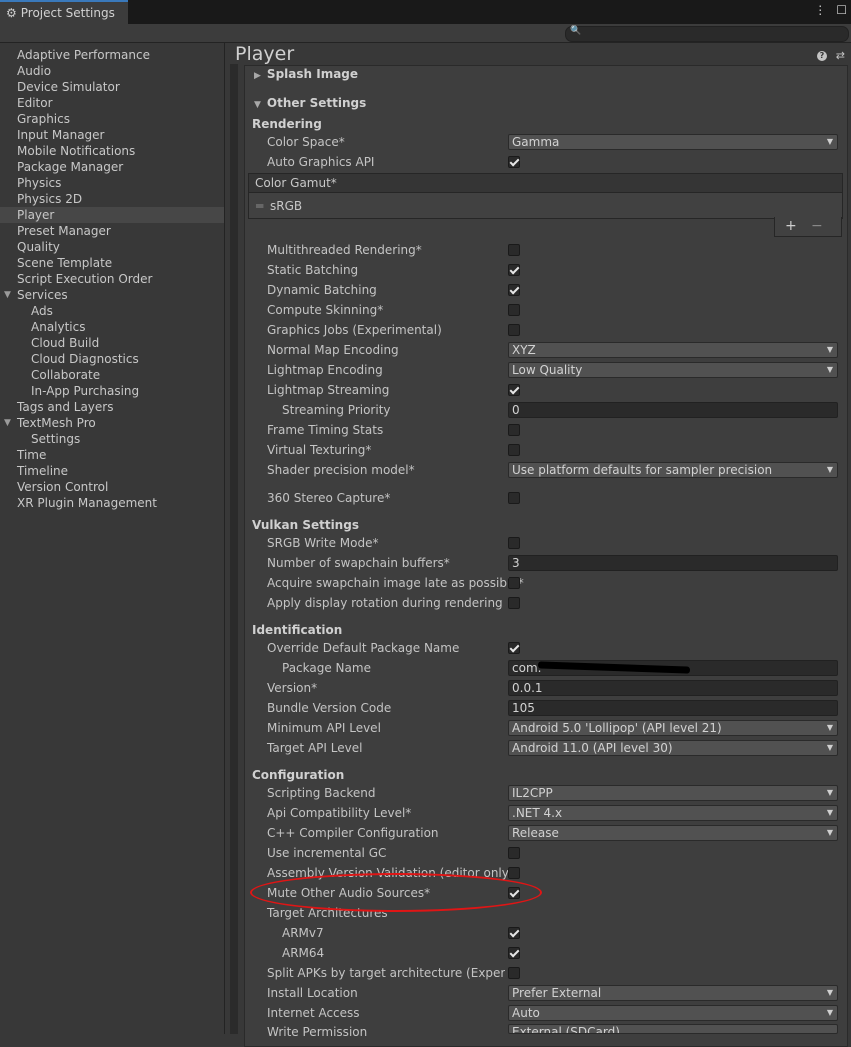 The image size is (851, 1047). I want to click on sidebar-item: Input Manager, so click(112, 135).